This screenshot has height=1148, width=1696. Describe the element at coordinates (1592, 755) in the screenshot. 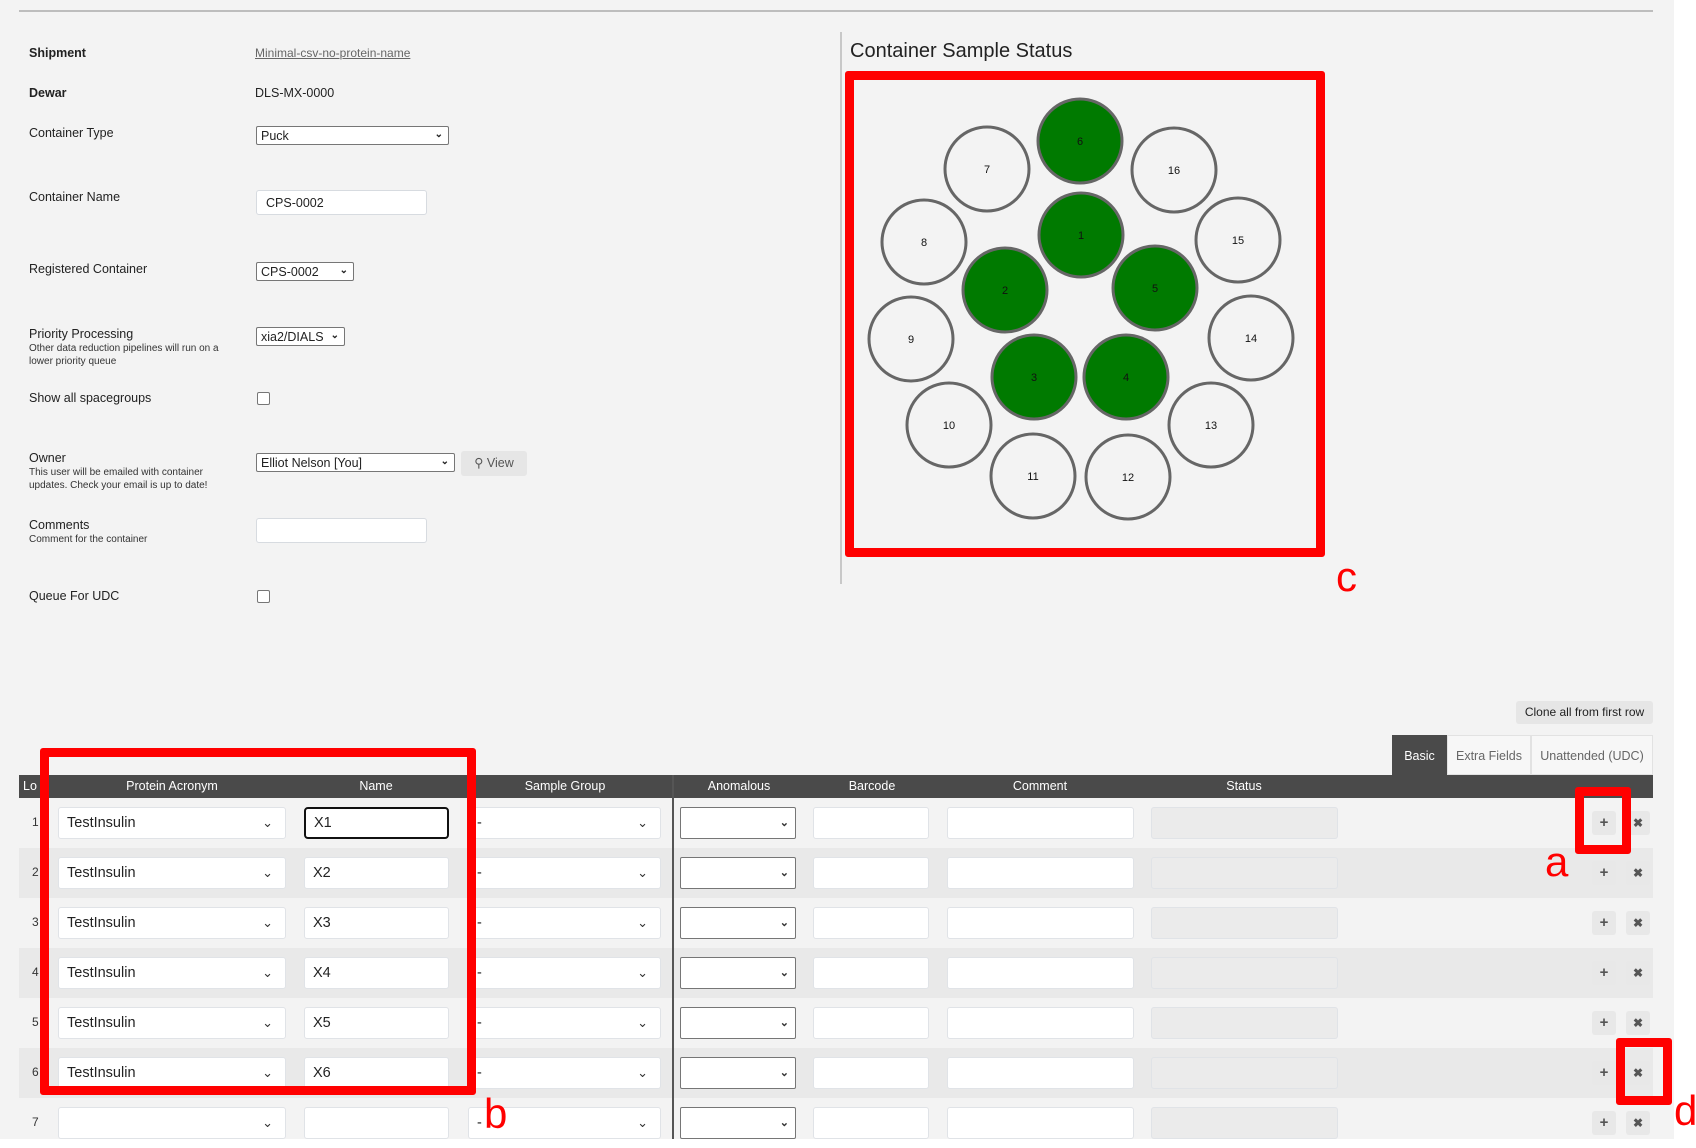

I see `tab-unattended: Unattended (UDC)` at that location.